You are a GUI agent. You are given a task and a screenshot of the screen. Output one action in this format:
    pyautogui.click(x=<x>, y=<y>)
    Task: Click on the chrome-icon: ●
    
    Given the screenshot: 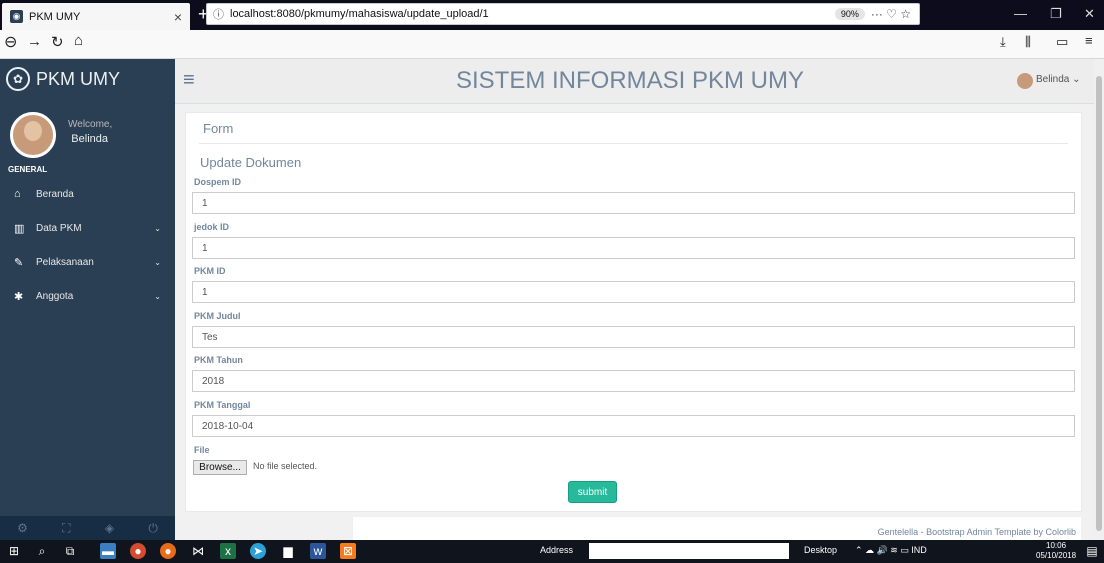 What is the action you would take?
    pyautogui.click(x=138, y=551)
    